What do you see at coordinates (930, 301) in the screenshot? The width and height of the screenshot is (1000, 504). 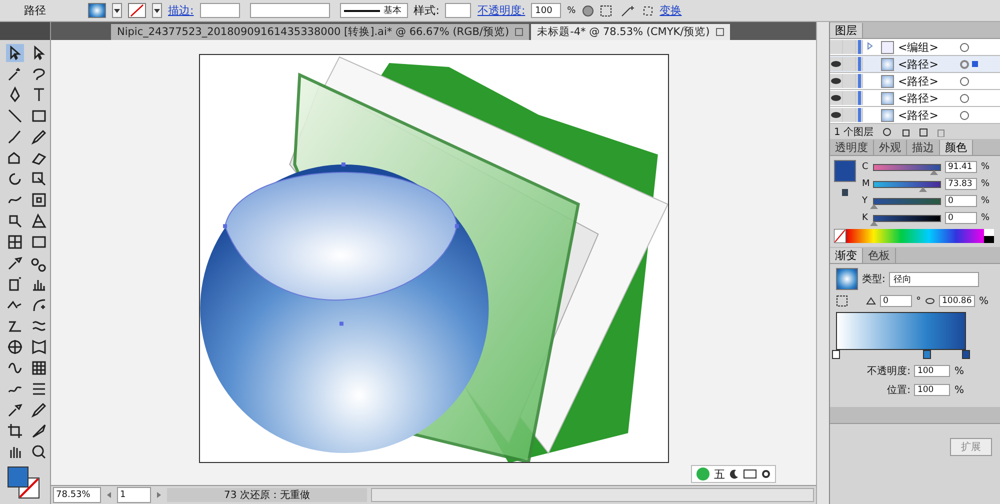 I see `aspect-ratio-icon` at bounding box center [930, 301].